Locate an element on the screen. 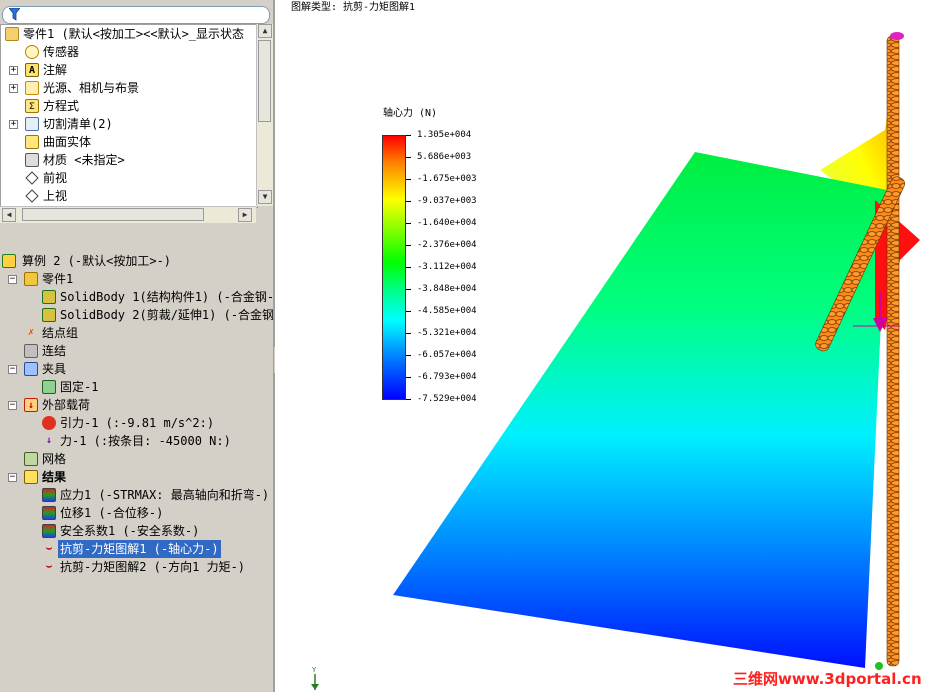 The image size is (947, 692). scroll-left-icon: ◀ is located at coordinates (9, 215).